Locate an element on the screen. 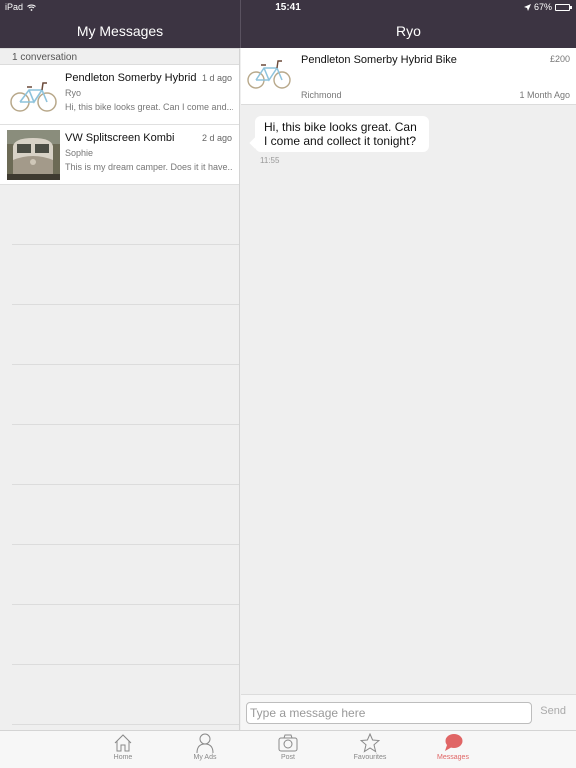  message-time: 11:55 is located at coordinates (270, 160).